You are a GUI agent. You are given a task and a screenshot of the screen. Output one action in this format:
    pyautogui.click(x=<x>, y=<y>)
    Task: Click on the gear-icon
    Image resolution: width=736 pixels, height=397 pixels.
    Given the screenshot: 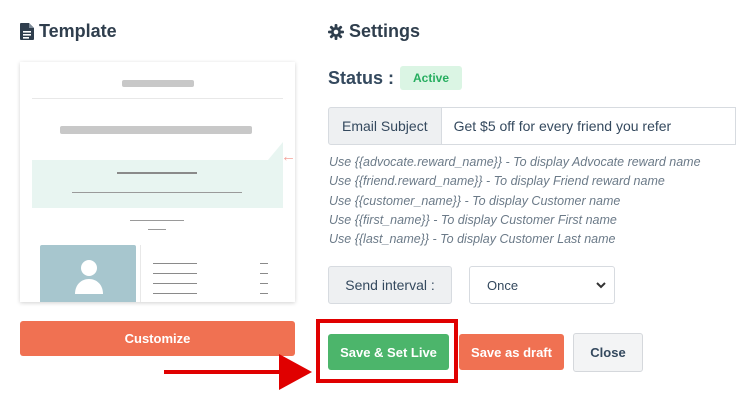 What is the action you would take?
    pyautogui.click(x=336, y=31)
    